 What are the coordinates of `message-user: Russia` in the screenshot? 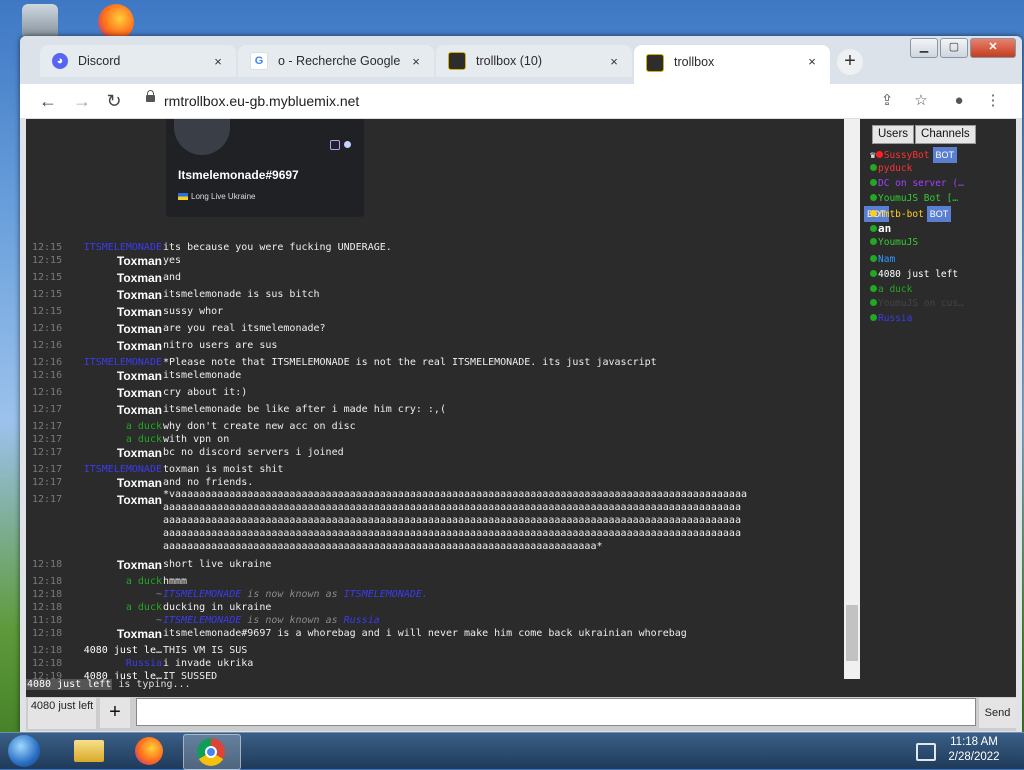 It's located at (144, 664).